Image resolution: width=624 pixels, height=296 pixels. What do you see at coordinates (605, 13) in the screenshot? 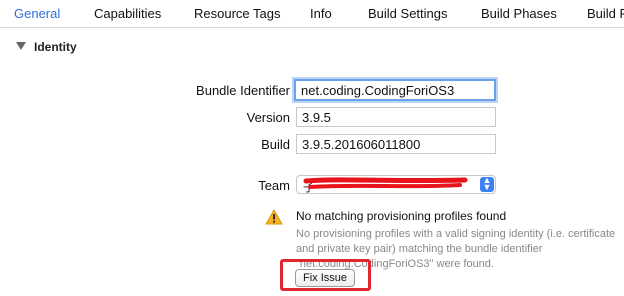
I see `tab-build-rules: Build R` at bounding box center [605, 13].